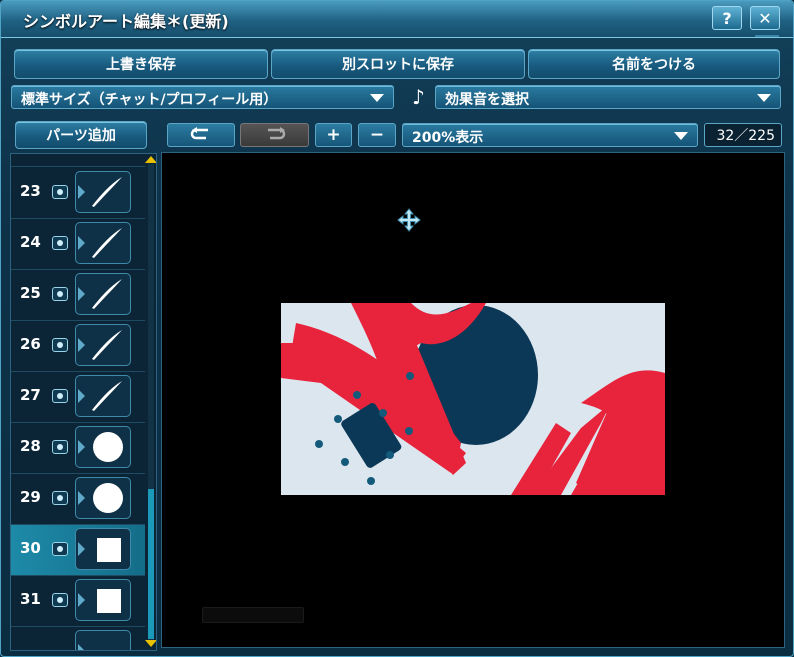 The height and width of the screenshot is (657, 794). I want to click on layer-number: 25, so click(30, 293).